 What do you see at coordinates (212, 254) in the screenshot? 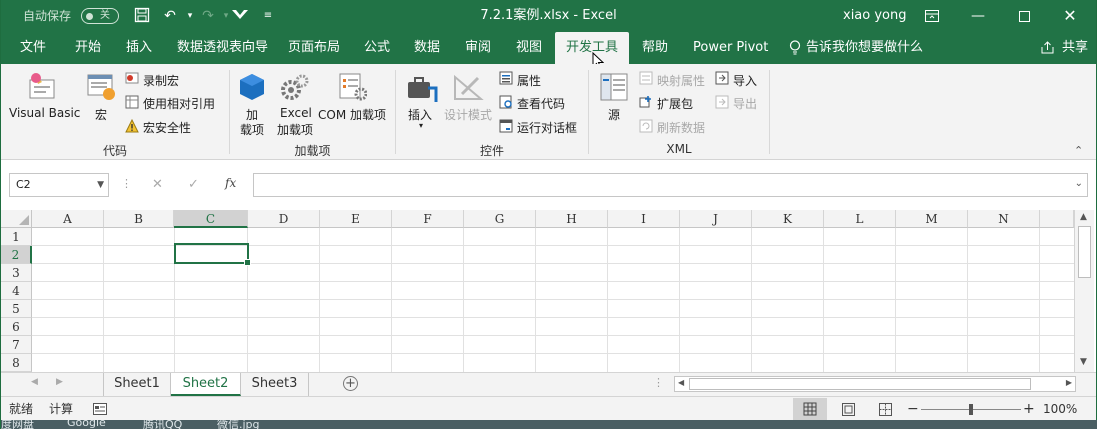
I see `active-cell-c2` at bounding box center [212, 254].